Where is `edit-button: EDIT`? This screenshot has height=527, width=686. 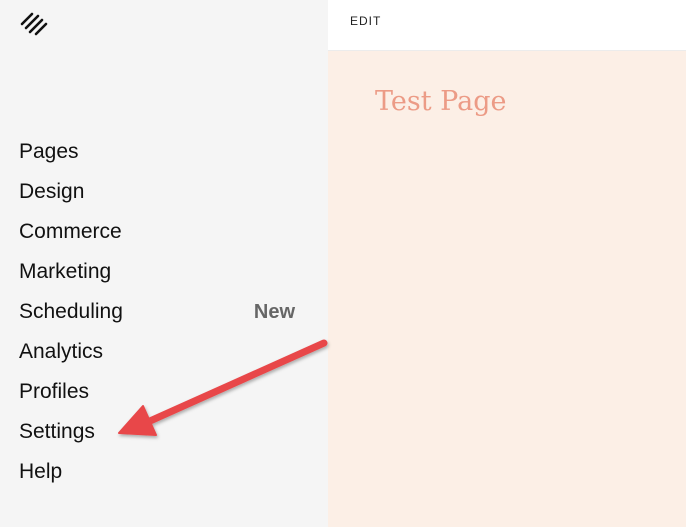 edit-button: EDIT is located at coordinates (365, 21).